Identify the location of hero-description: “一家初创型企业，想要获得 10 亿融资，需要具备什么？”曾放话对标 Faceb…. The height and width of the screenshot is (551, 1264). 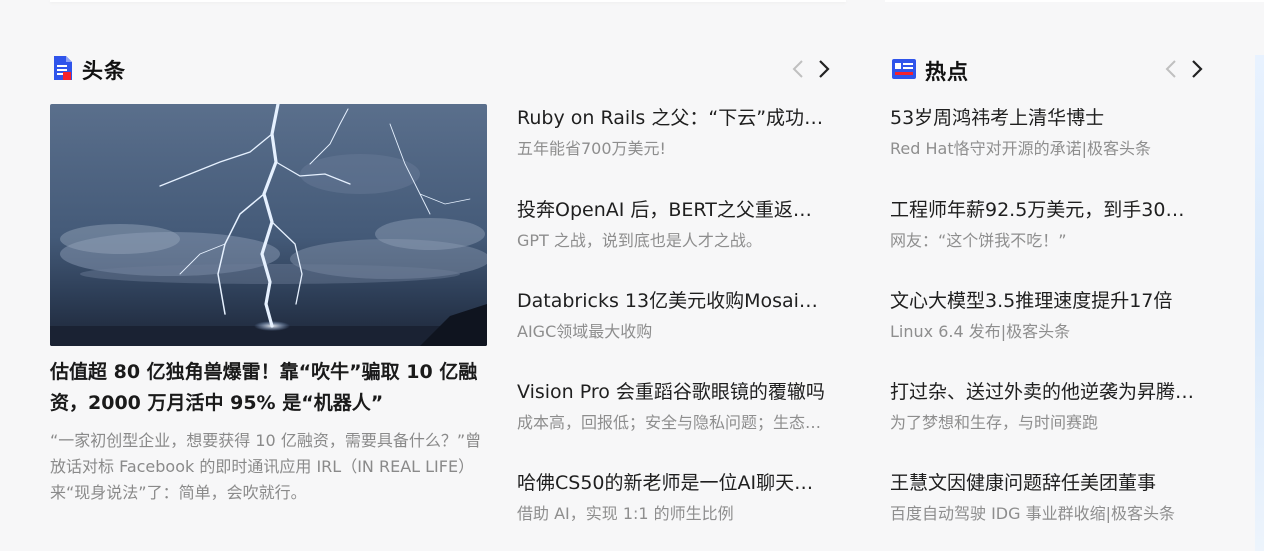
(266, 466).